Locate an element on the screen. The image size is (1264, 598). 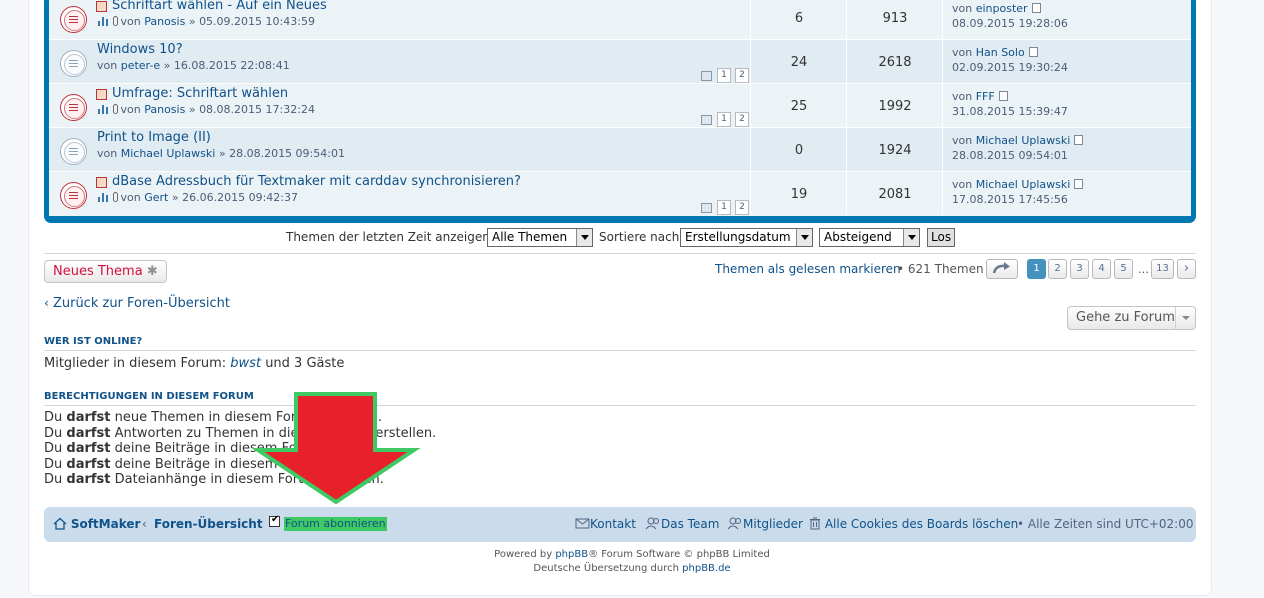
back-link: ‹ Zurück zur Foren-Übersicht is located at coordinates (137, 303).